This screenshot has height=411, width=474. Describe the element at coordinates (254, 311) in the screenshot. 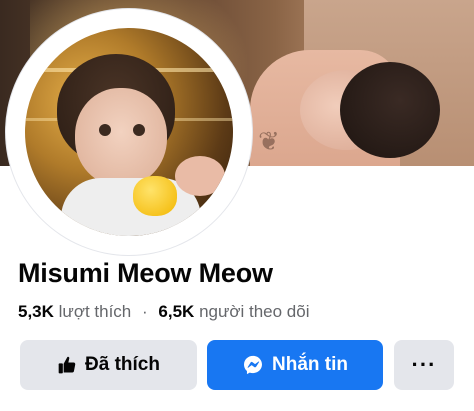

I see `followers-label: người theo dõi` at that location.